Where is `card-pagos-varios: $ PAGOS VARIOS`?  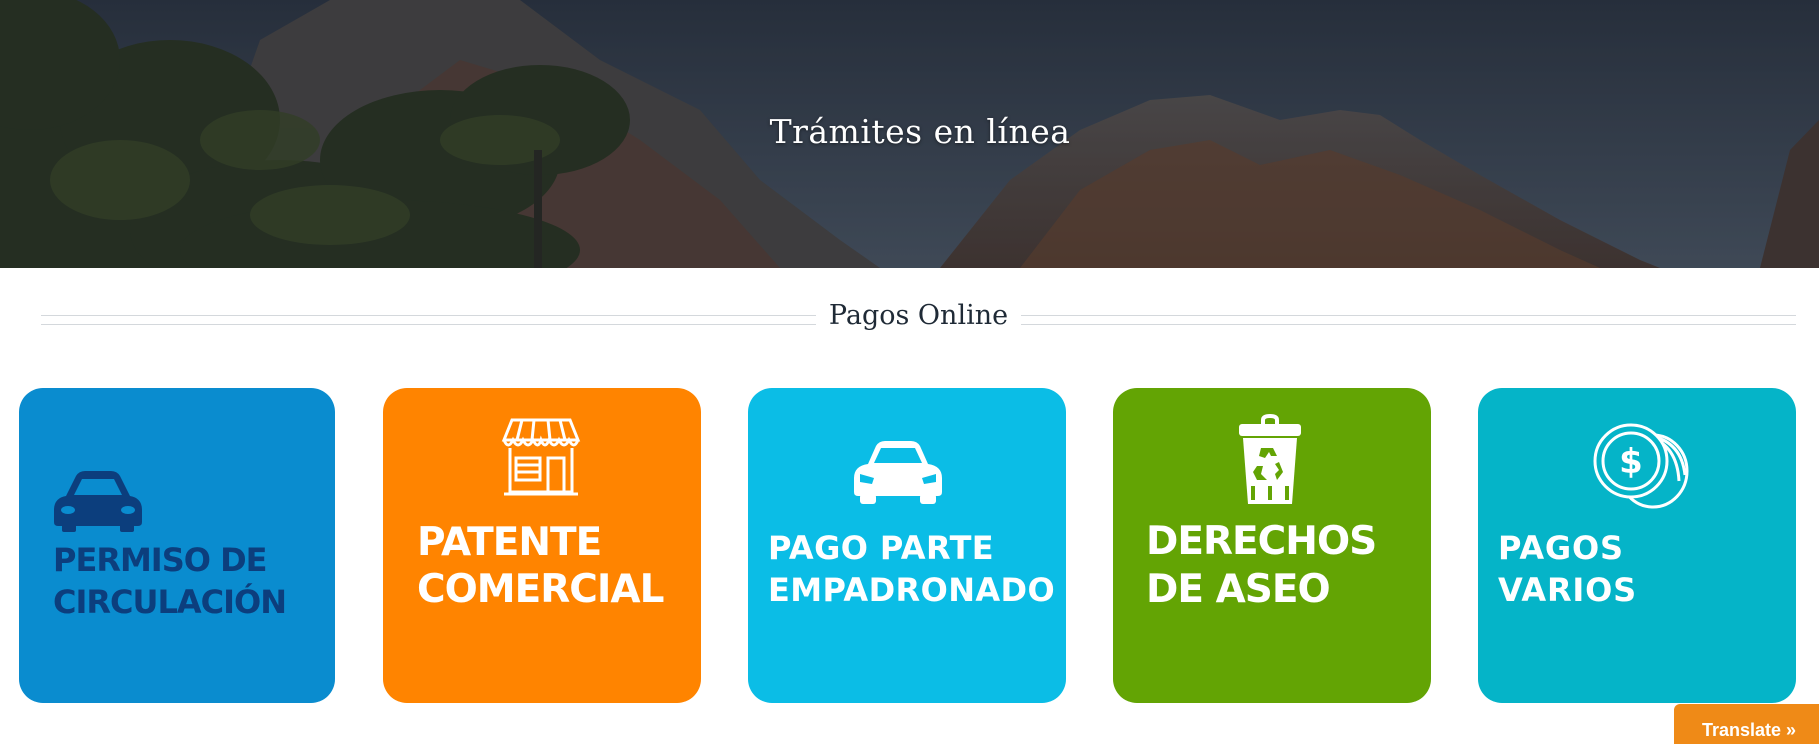
card-pagos-varios: $ PAGOS VARIOS is located at coordinates (1637, 545).